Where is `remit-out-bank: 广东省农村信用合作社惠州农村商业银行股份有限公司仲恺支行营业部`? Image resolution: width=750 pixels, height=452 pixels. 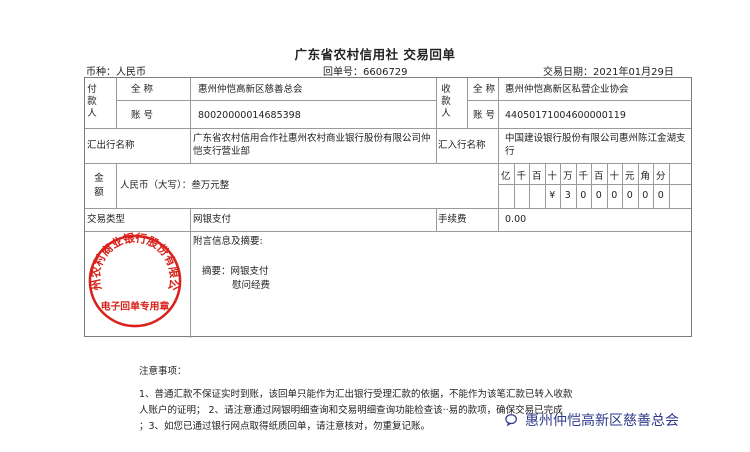
remit-out-bank: 广东省农村信用合作社惠州农村商业银行股份有限公司仲恺支行营业部 is located at coordinates (312, 145).